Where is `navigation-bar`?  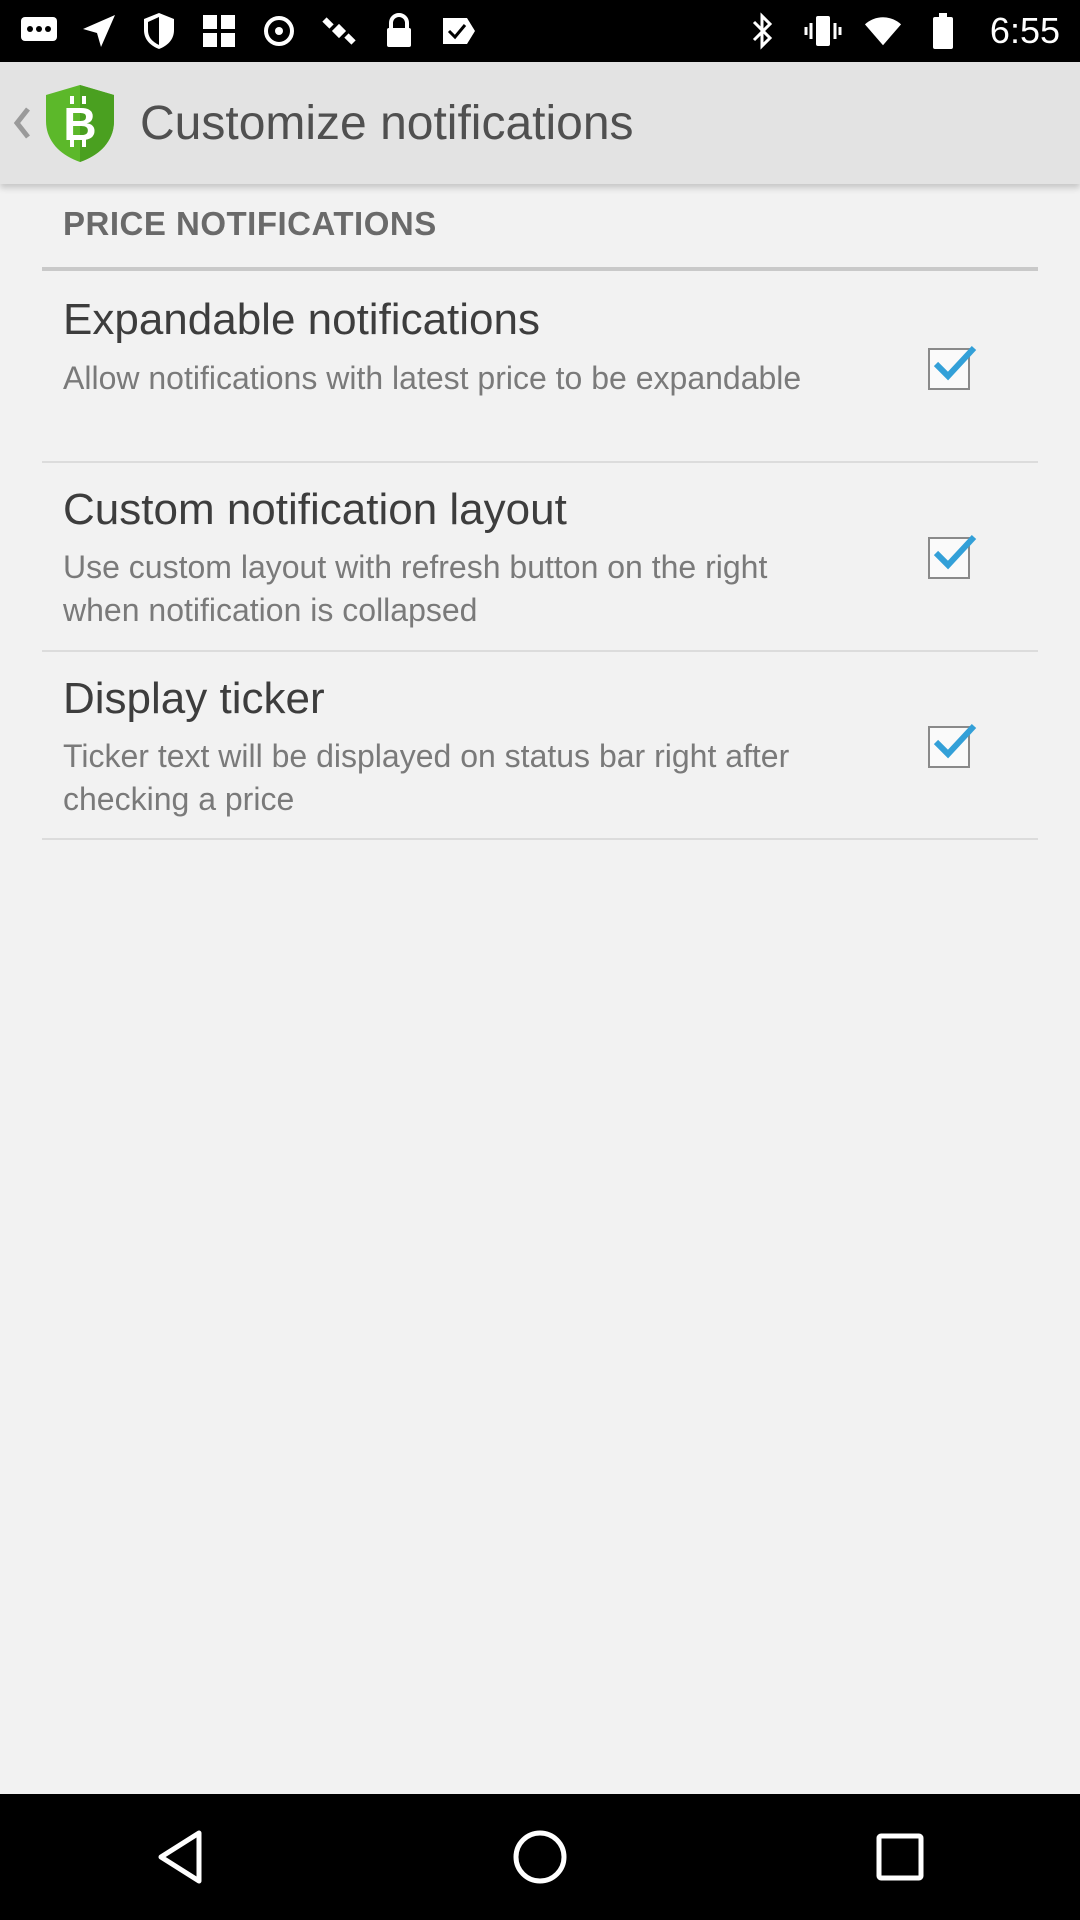
navigation-bar is located at coordinates (540, 1857).